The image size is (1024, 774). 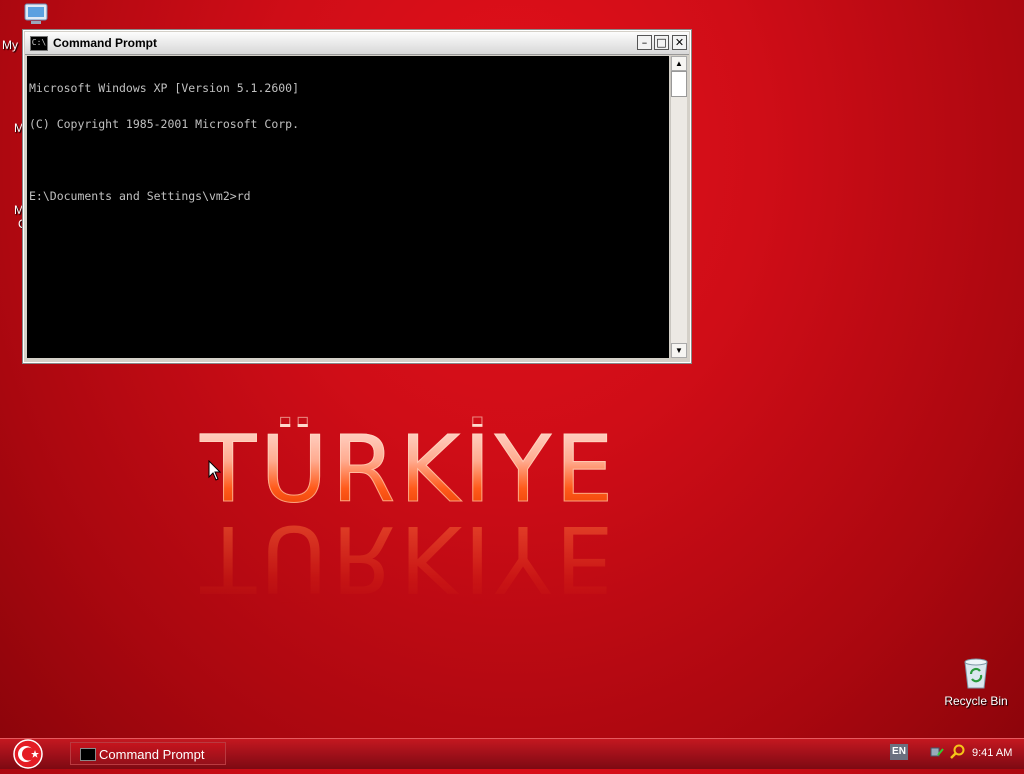 What do you see at coordinates (164, 124) in the screenshot?
I see `console-line: (C) Copyright 1985-2001 Microsoft Corp.` at bounding box center [164, 124].